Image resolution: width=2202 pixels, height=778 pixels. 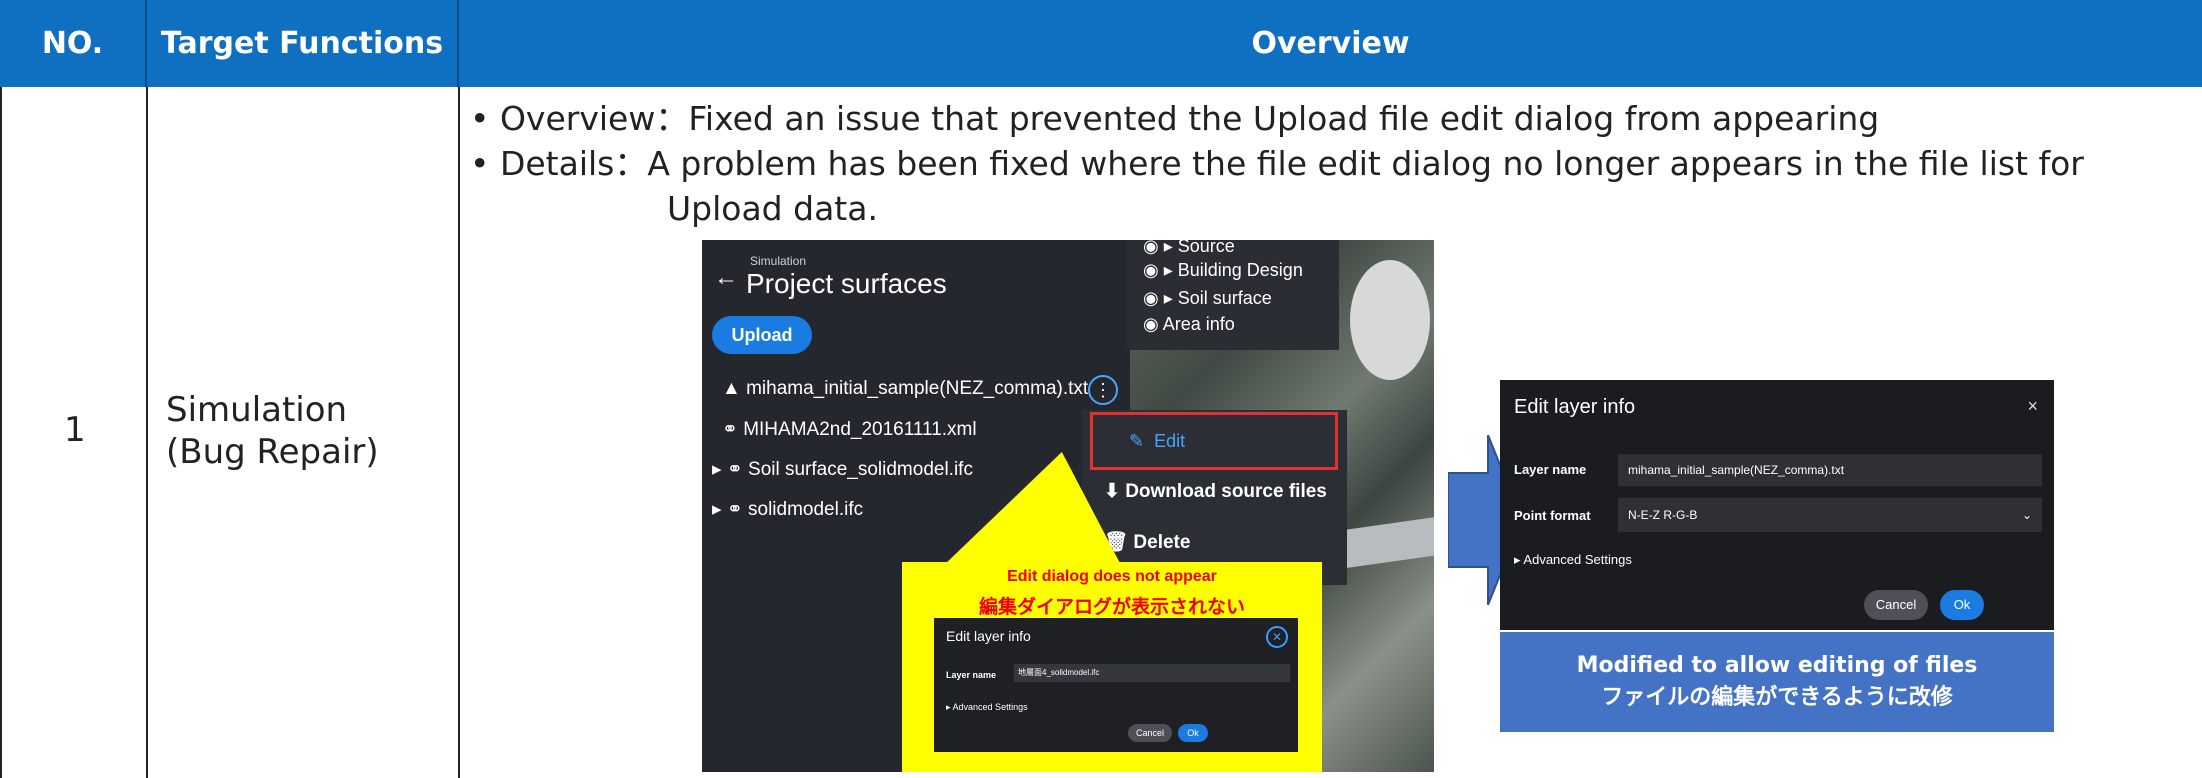 What do you see at coordinates (1663, 515) in the screenshot?
I see `point-format-value: N-E-Z R-G-B` at bounding box center [1663, 515].